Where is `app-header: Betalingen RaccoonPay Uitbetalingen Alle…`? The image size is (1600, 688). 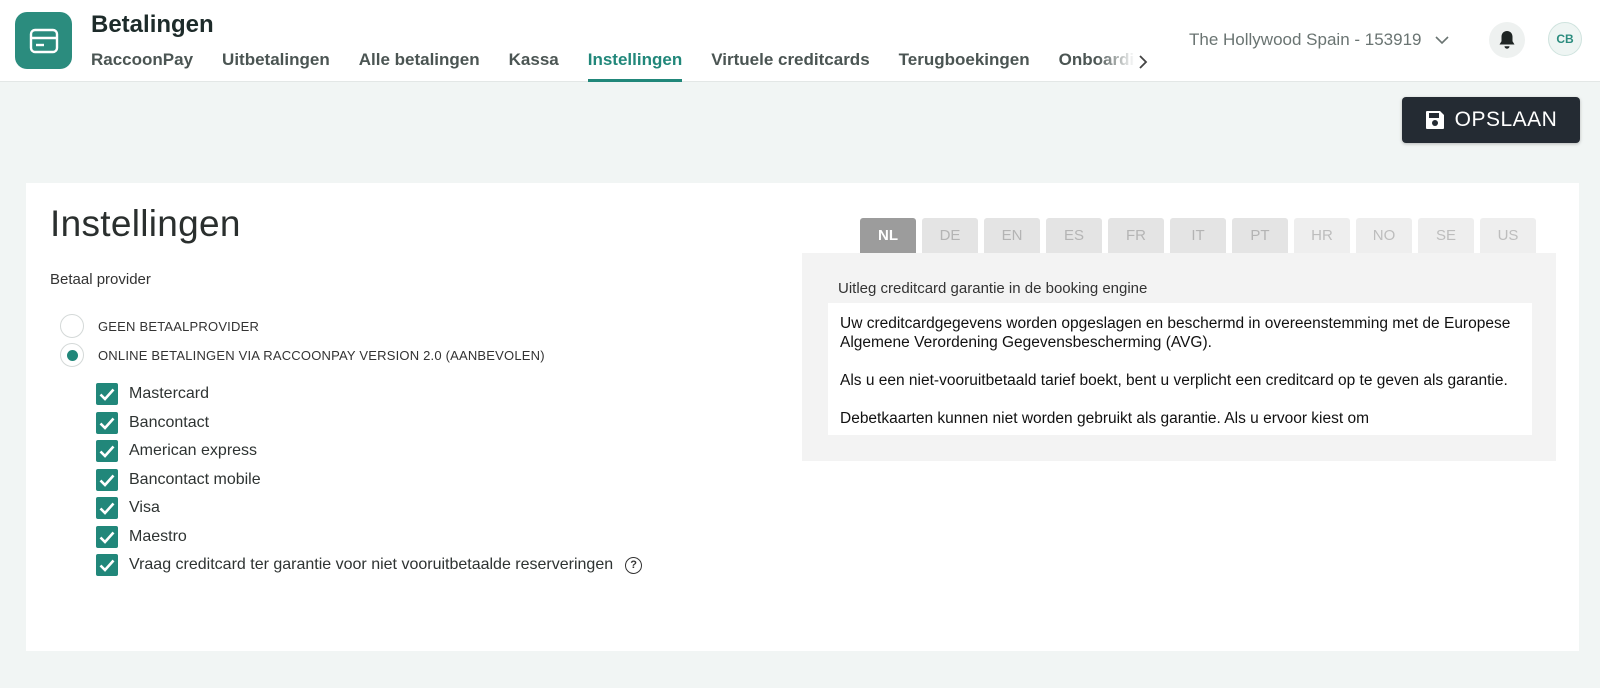 app-header: Betalingen RaccoonPay Uitbetalingen Alle… is located at coordinates (800, 41).